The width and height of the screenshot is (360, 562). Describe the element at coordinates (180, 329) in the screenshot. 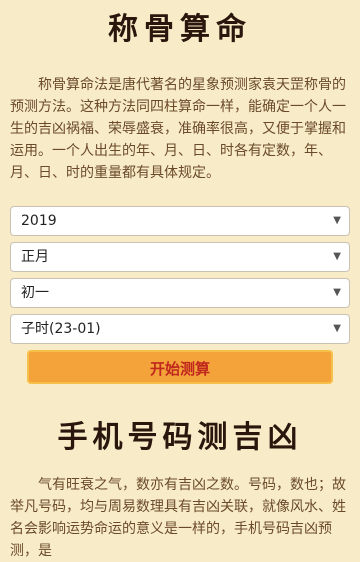

I see `hour-select: 子时(23-01) ▼` at that location.